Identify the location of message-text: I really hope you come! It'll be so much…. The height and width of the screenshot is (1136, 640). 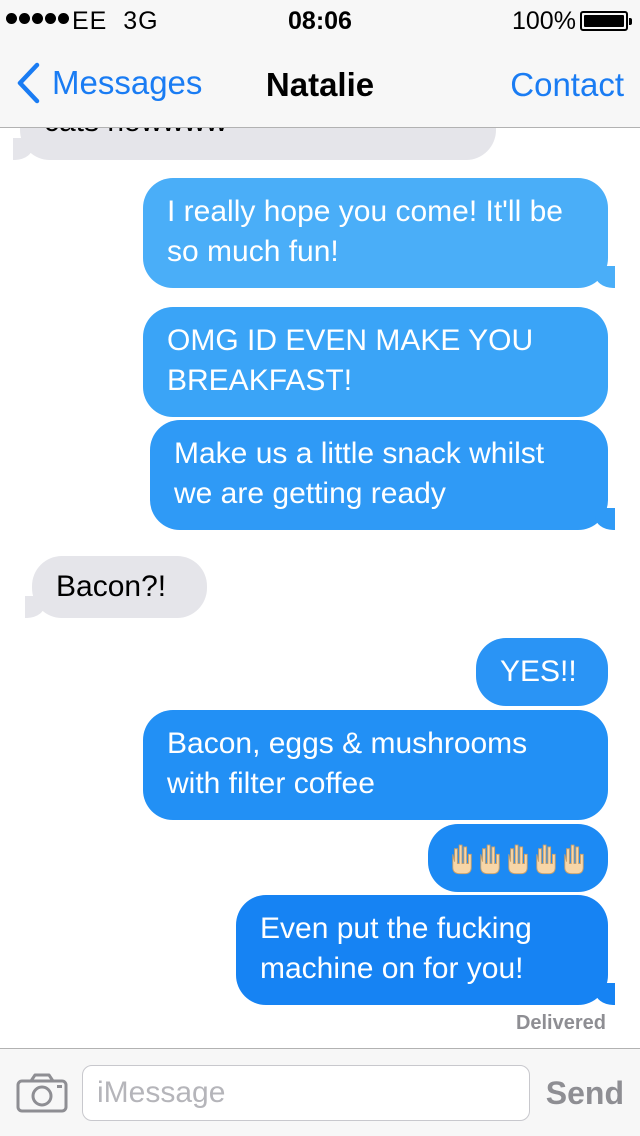
(365, 231).